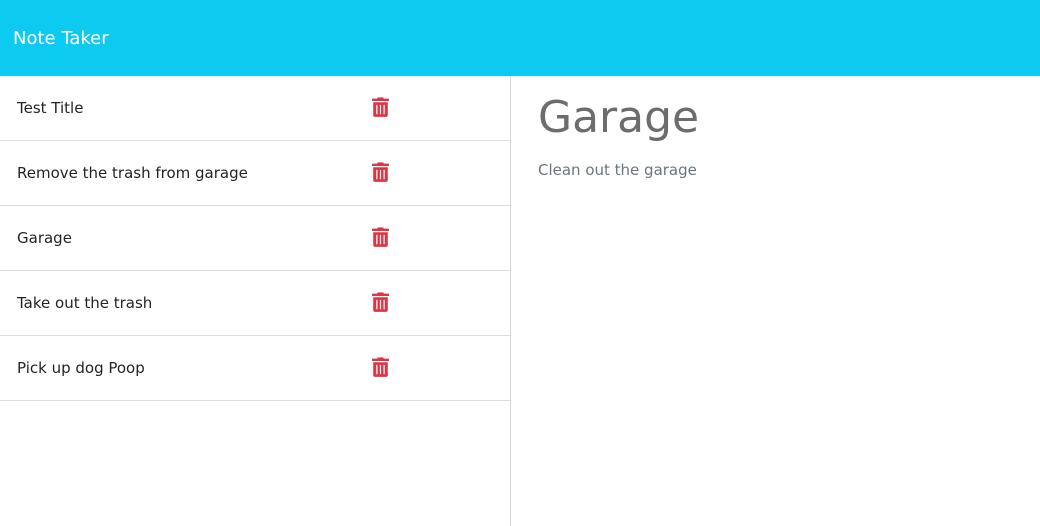 The height and width of the screenshot is (526, 1040). What do you see at coordinates (789, 117) in the screenshot?
I see `note-title-field: Garage` at bounding box center [789, 117].